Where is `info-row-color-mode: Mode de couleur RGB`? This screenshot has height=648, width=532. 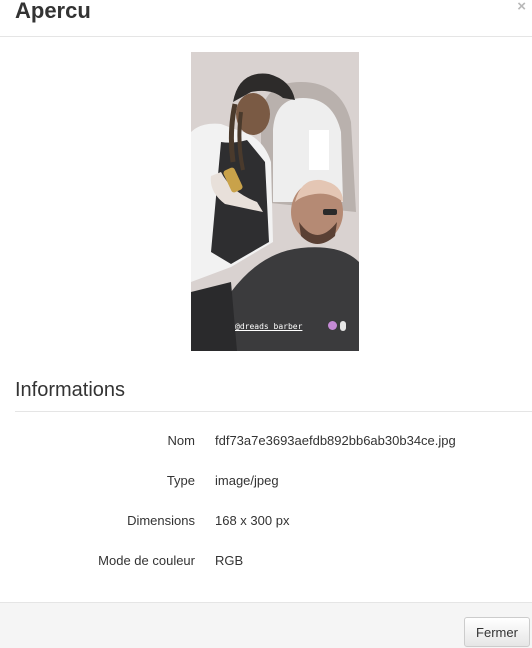 info-row-color-mode: Mode de couleur RGB is located at coordinates (266, 561).